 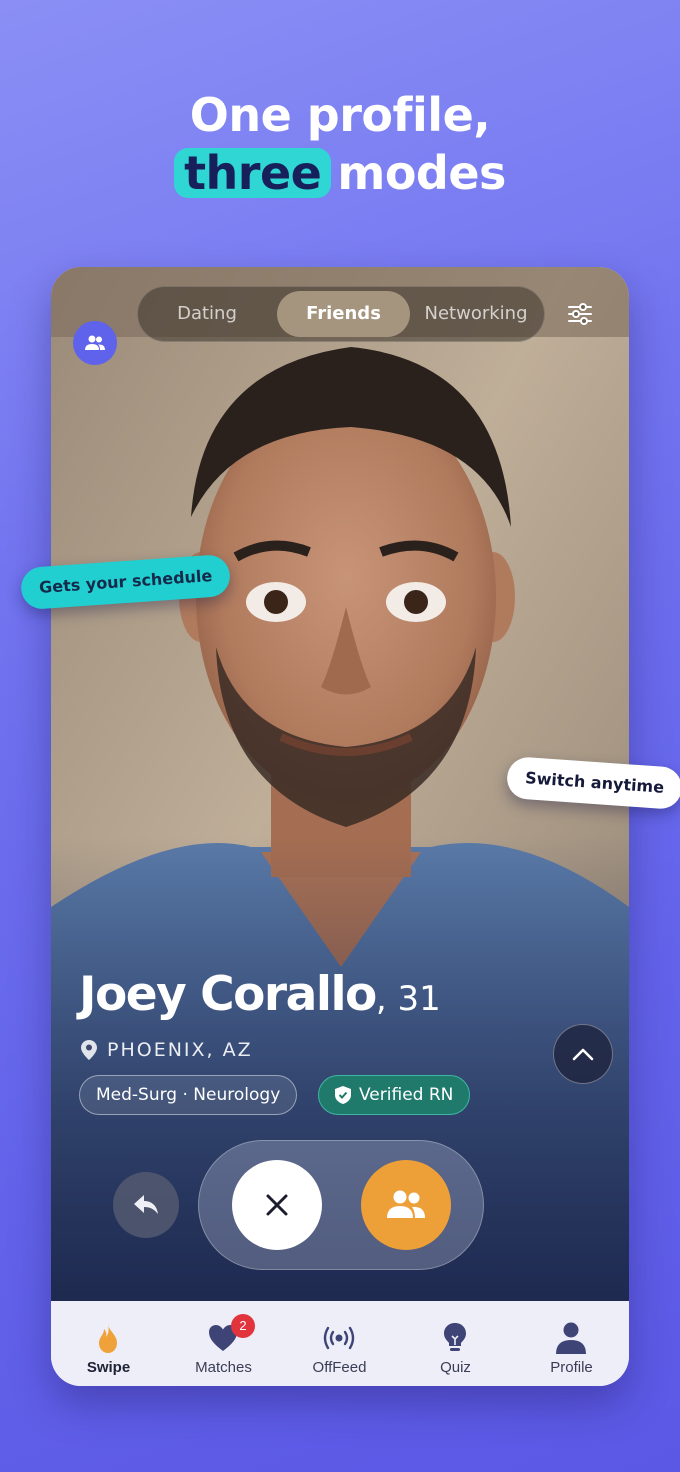 I want to click on friend-request-button, so click(x=406, y=1205).